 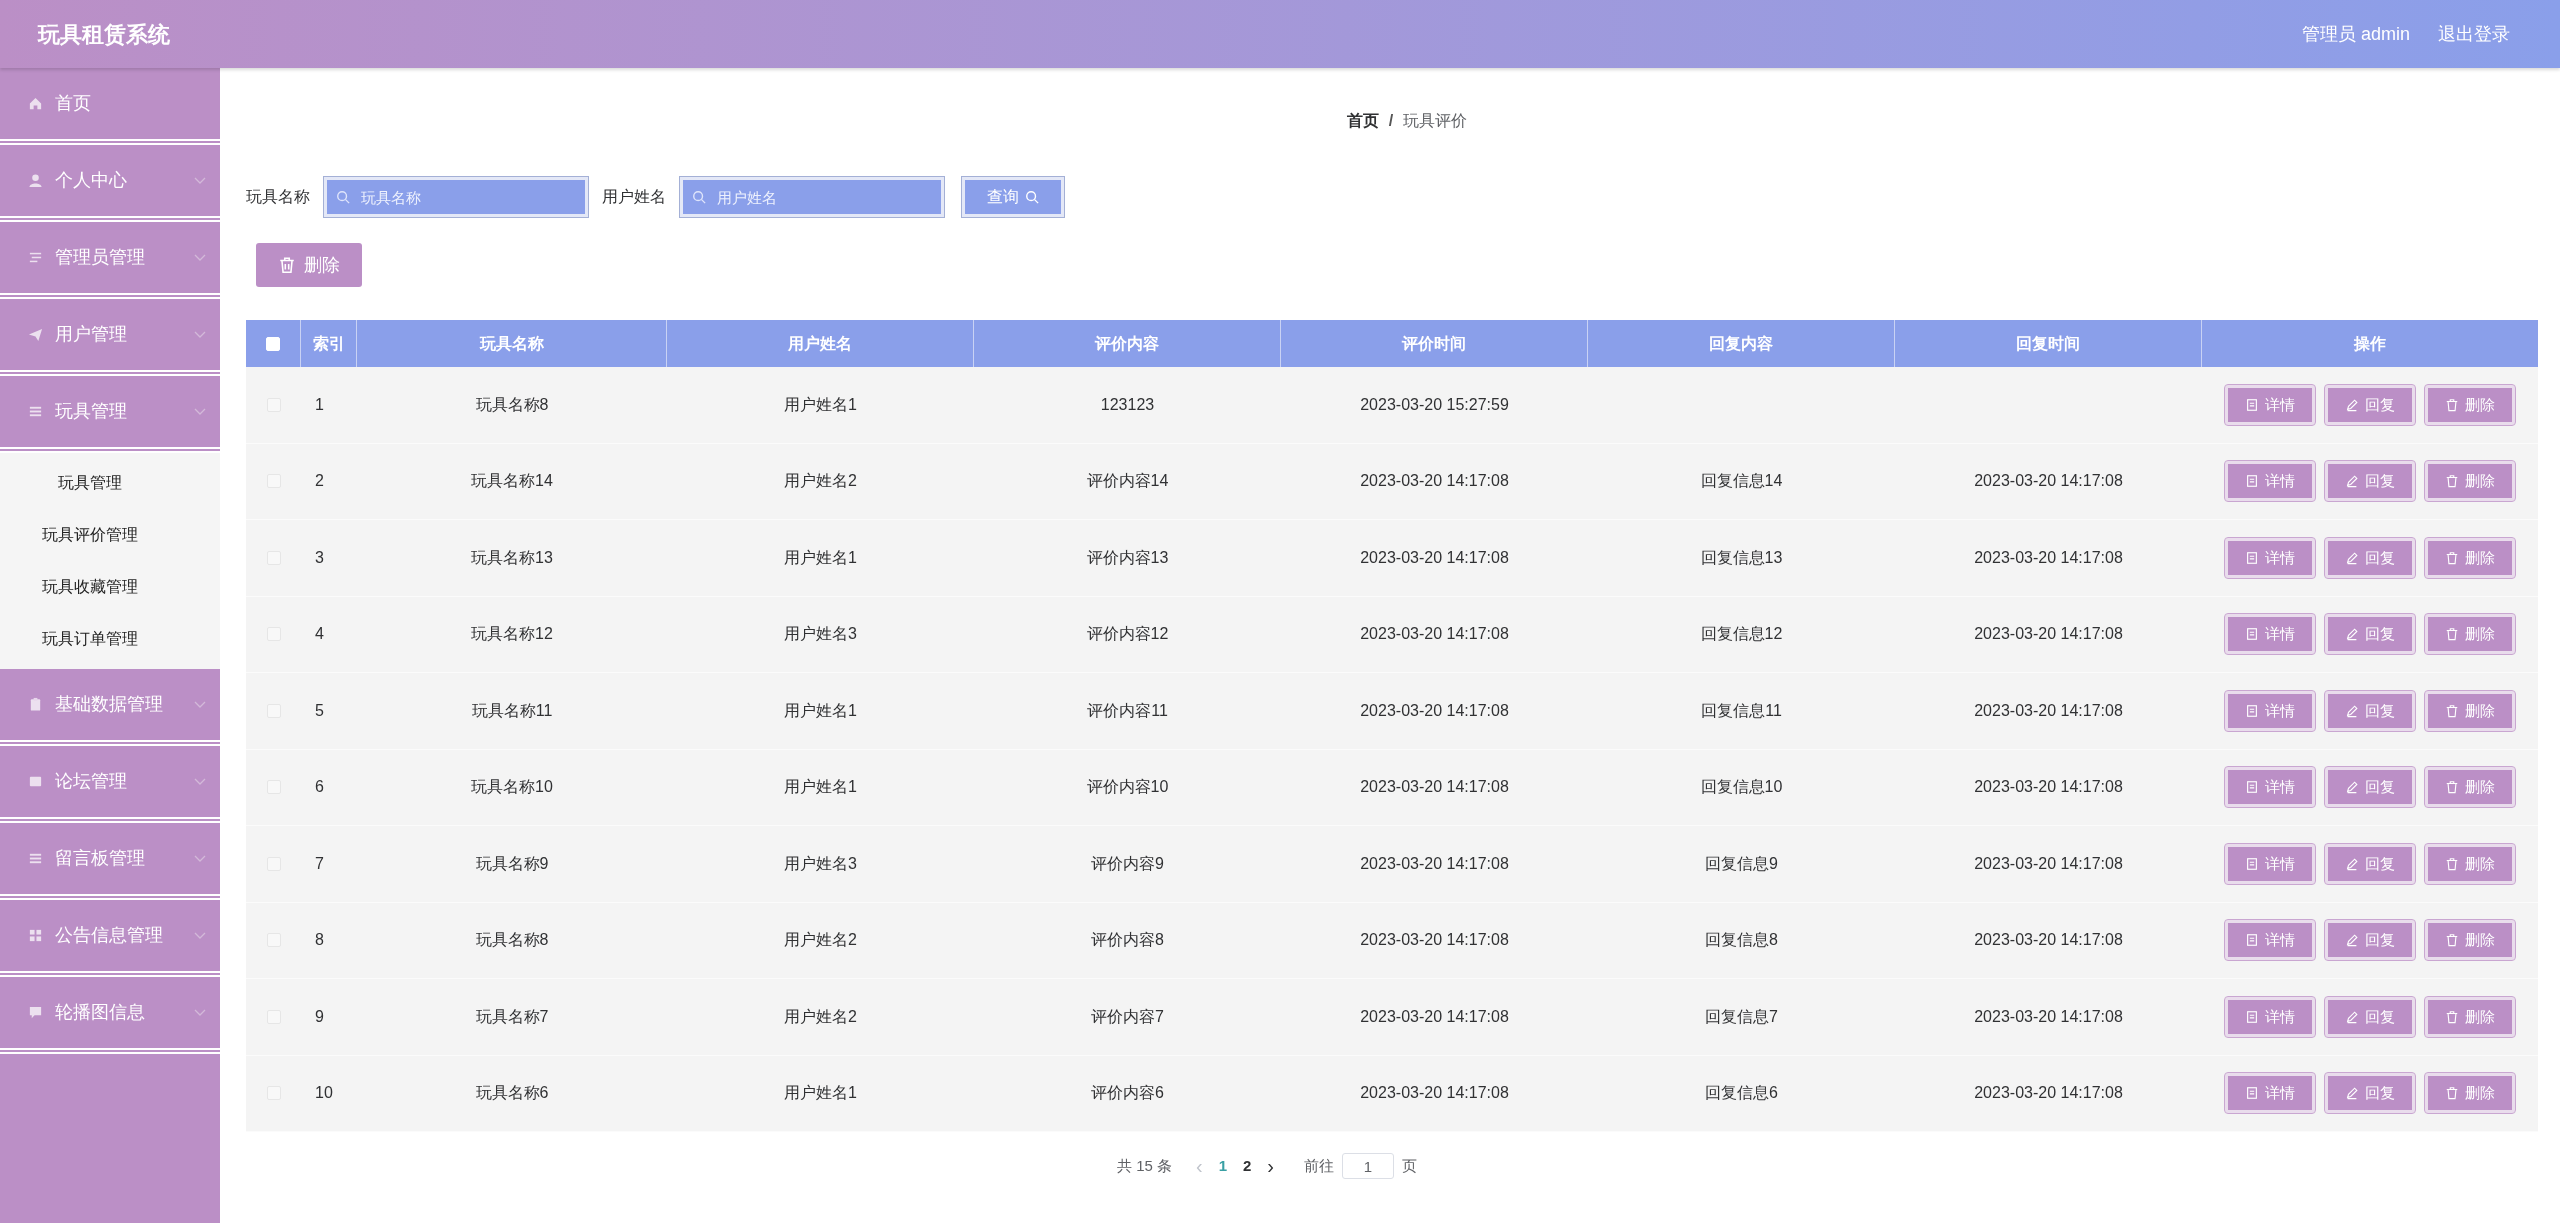 What do you see at coordinates (2474, 34) in the screenshot?
I see `logout-link: 退出登录` at bounding box center [2474, 34].